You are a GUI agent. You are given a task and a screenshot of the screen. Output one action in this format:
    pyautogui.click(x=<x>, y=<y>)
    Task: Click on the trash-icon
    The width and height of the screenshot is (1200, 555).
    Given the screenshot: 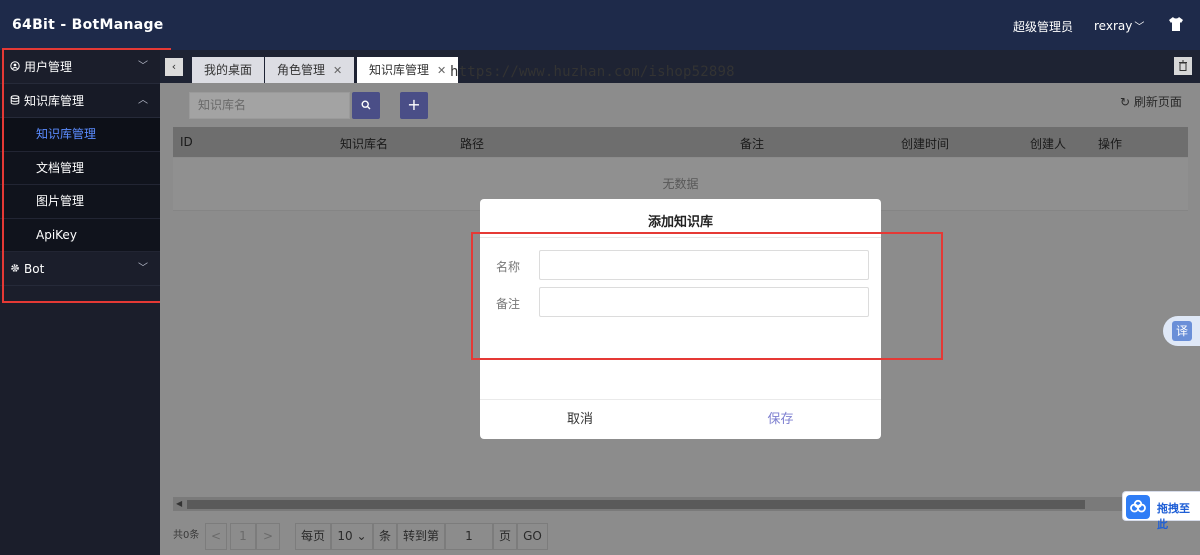 What is the action you would take?
    pyautogui.click(x=1183, y=66)
    